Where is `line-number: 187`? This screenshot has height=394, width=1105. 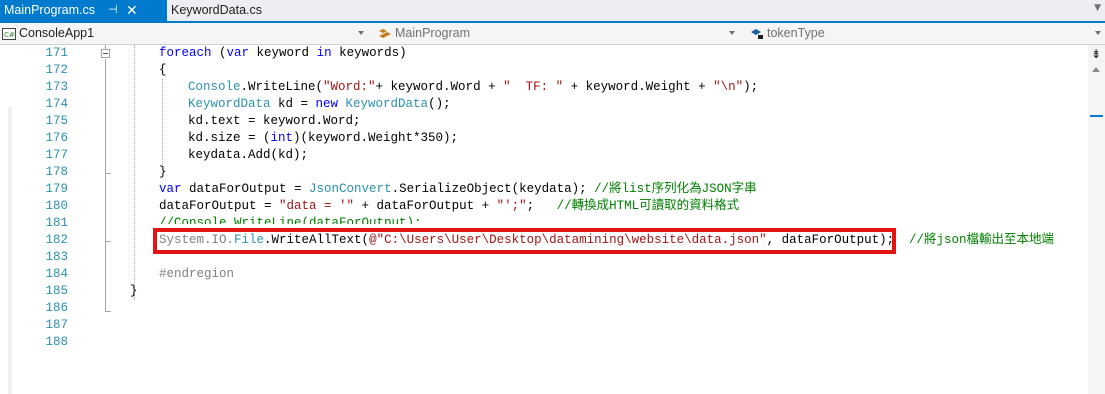
line-number: 187 is located at coordinates (56, 325).